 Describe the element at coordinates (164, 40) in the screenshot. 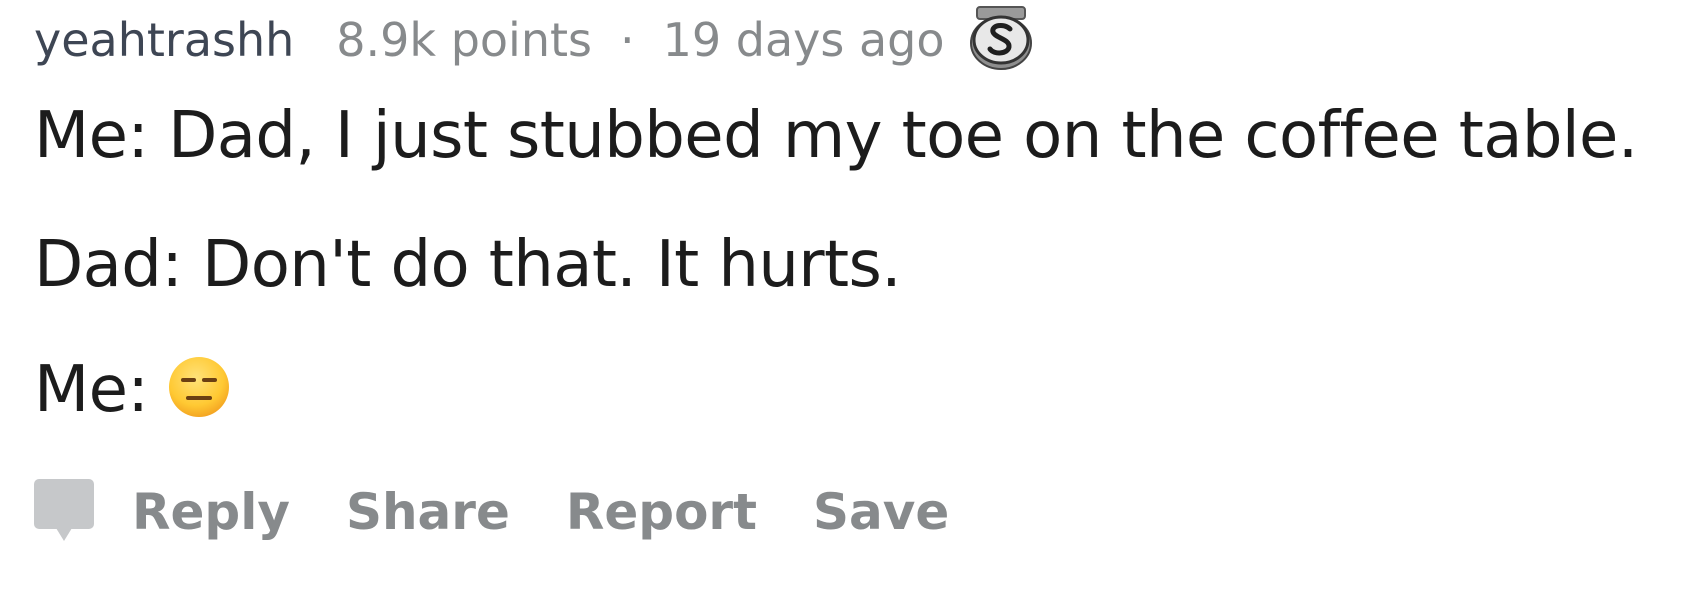

I see `username-link: yeahtrashh` at that location.